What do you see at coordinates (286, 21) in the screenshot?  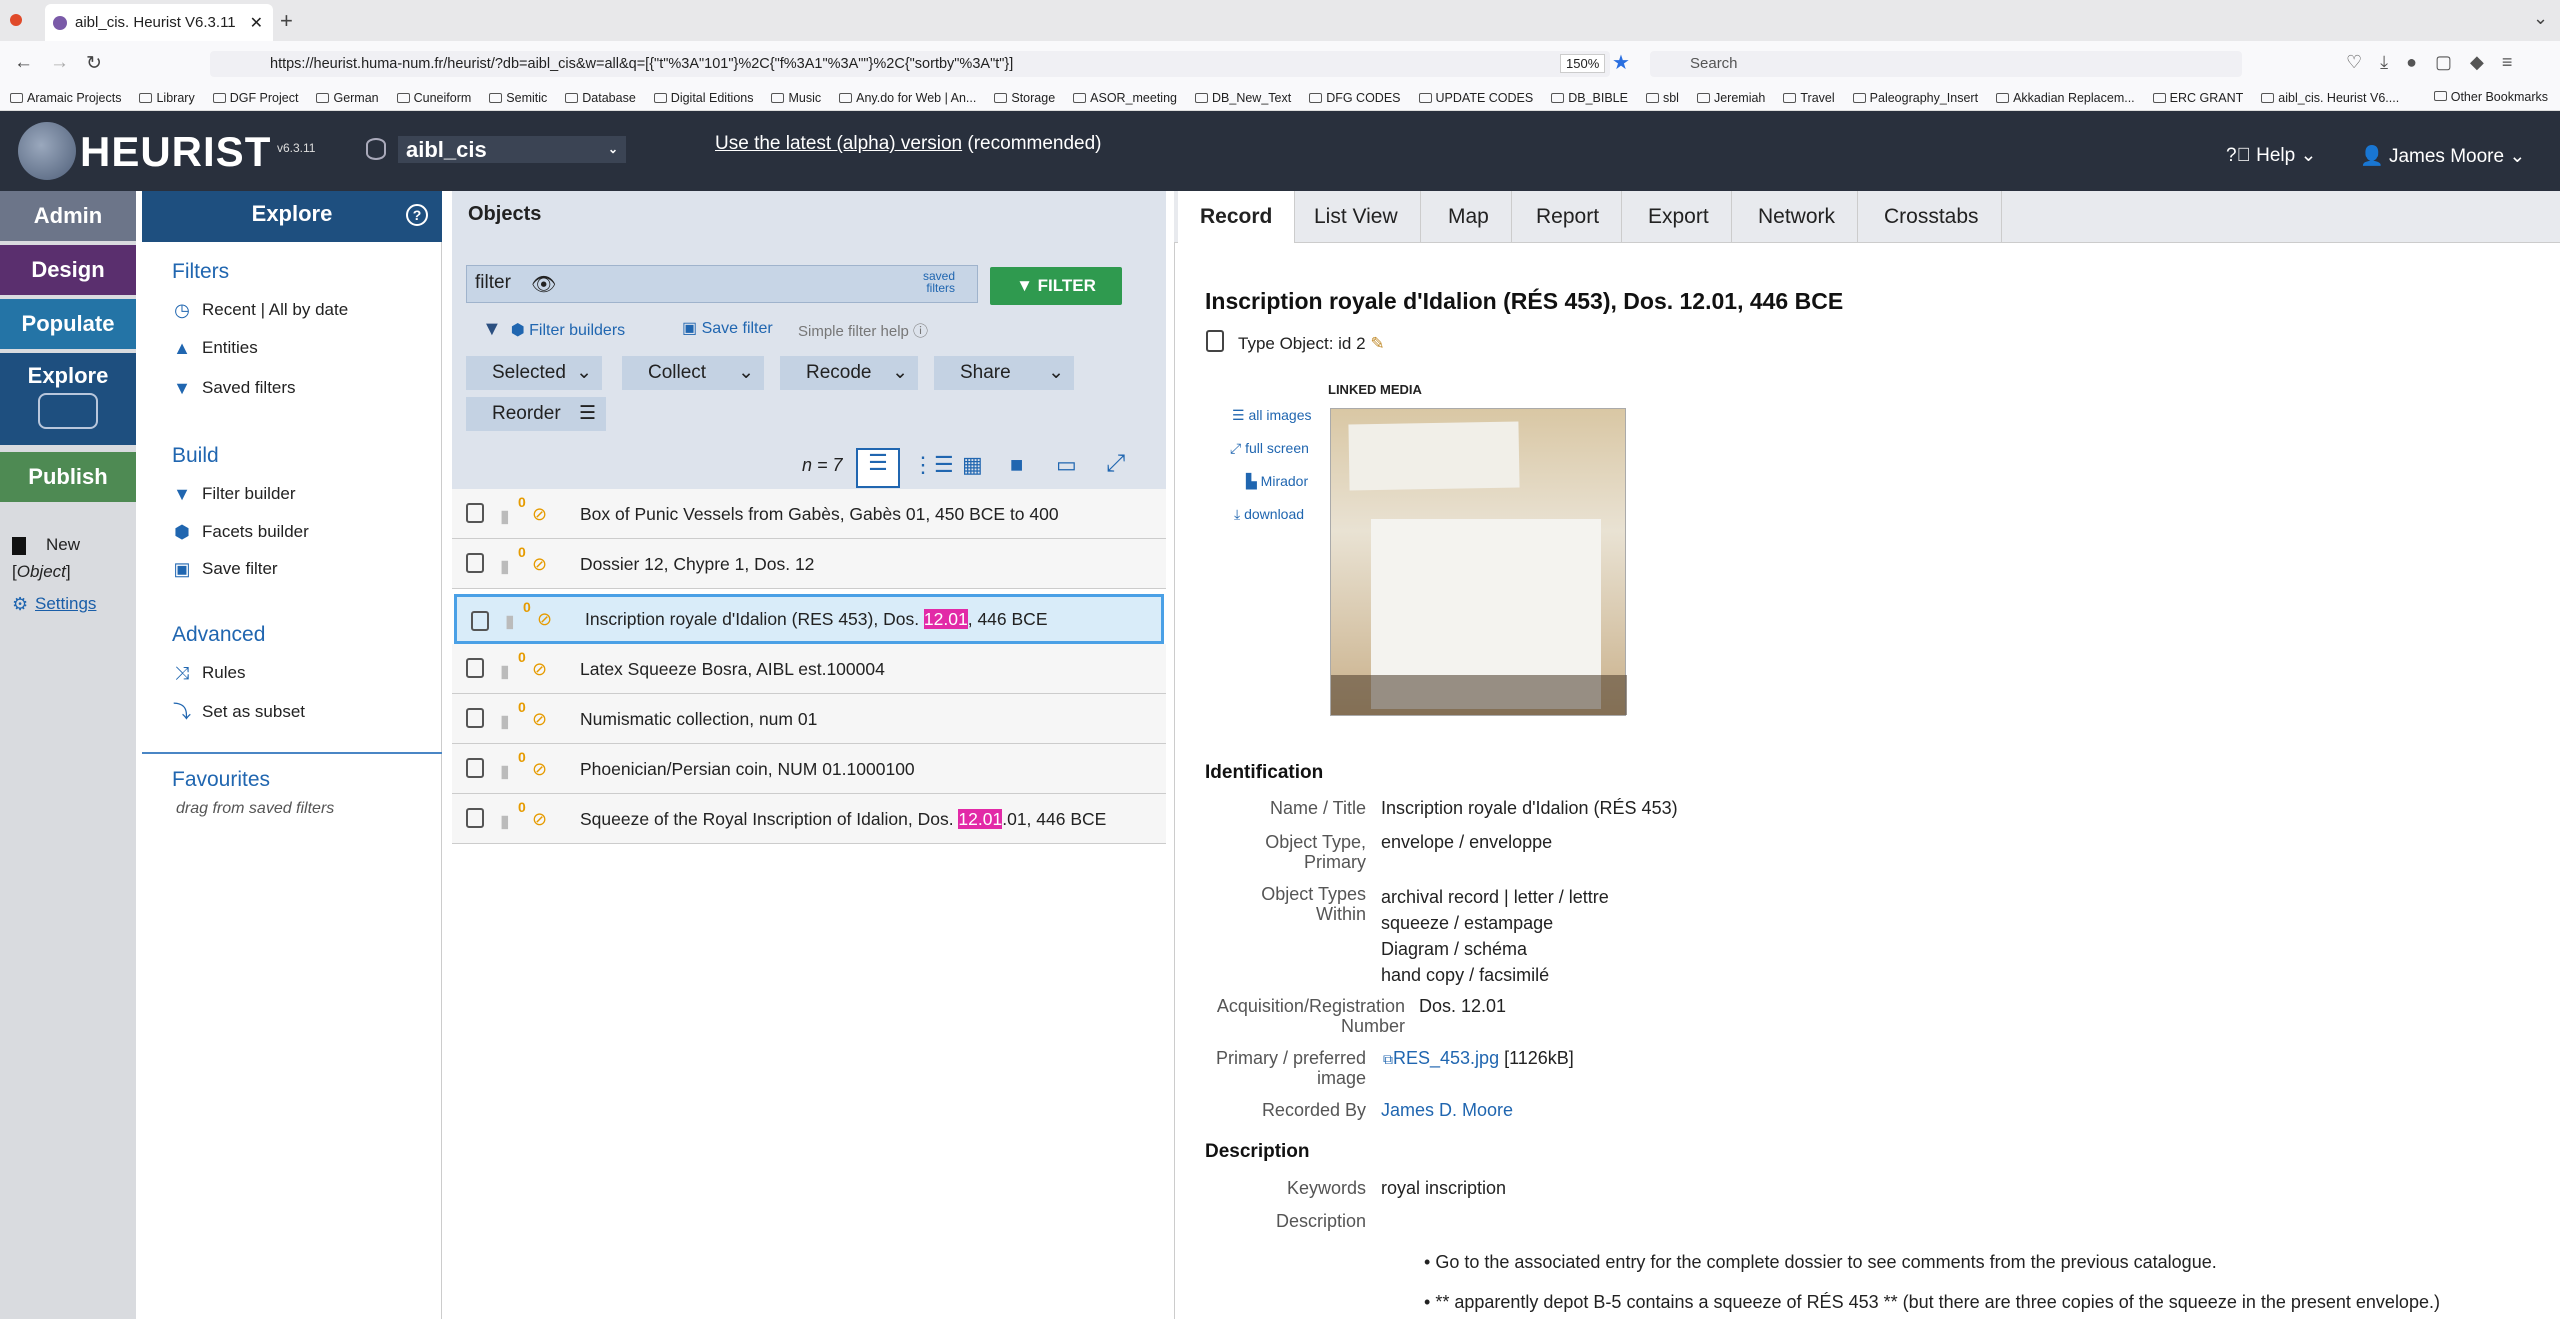 I see `new-tab-icon: +` at bounding box center [286, 21].